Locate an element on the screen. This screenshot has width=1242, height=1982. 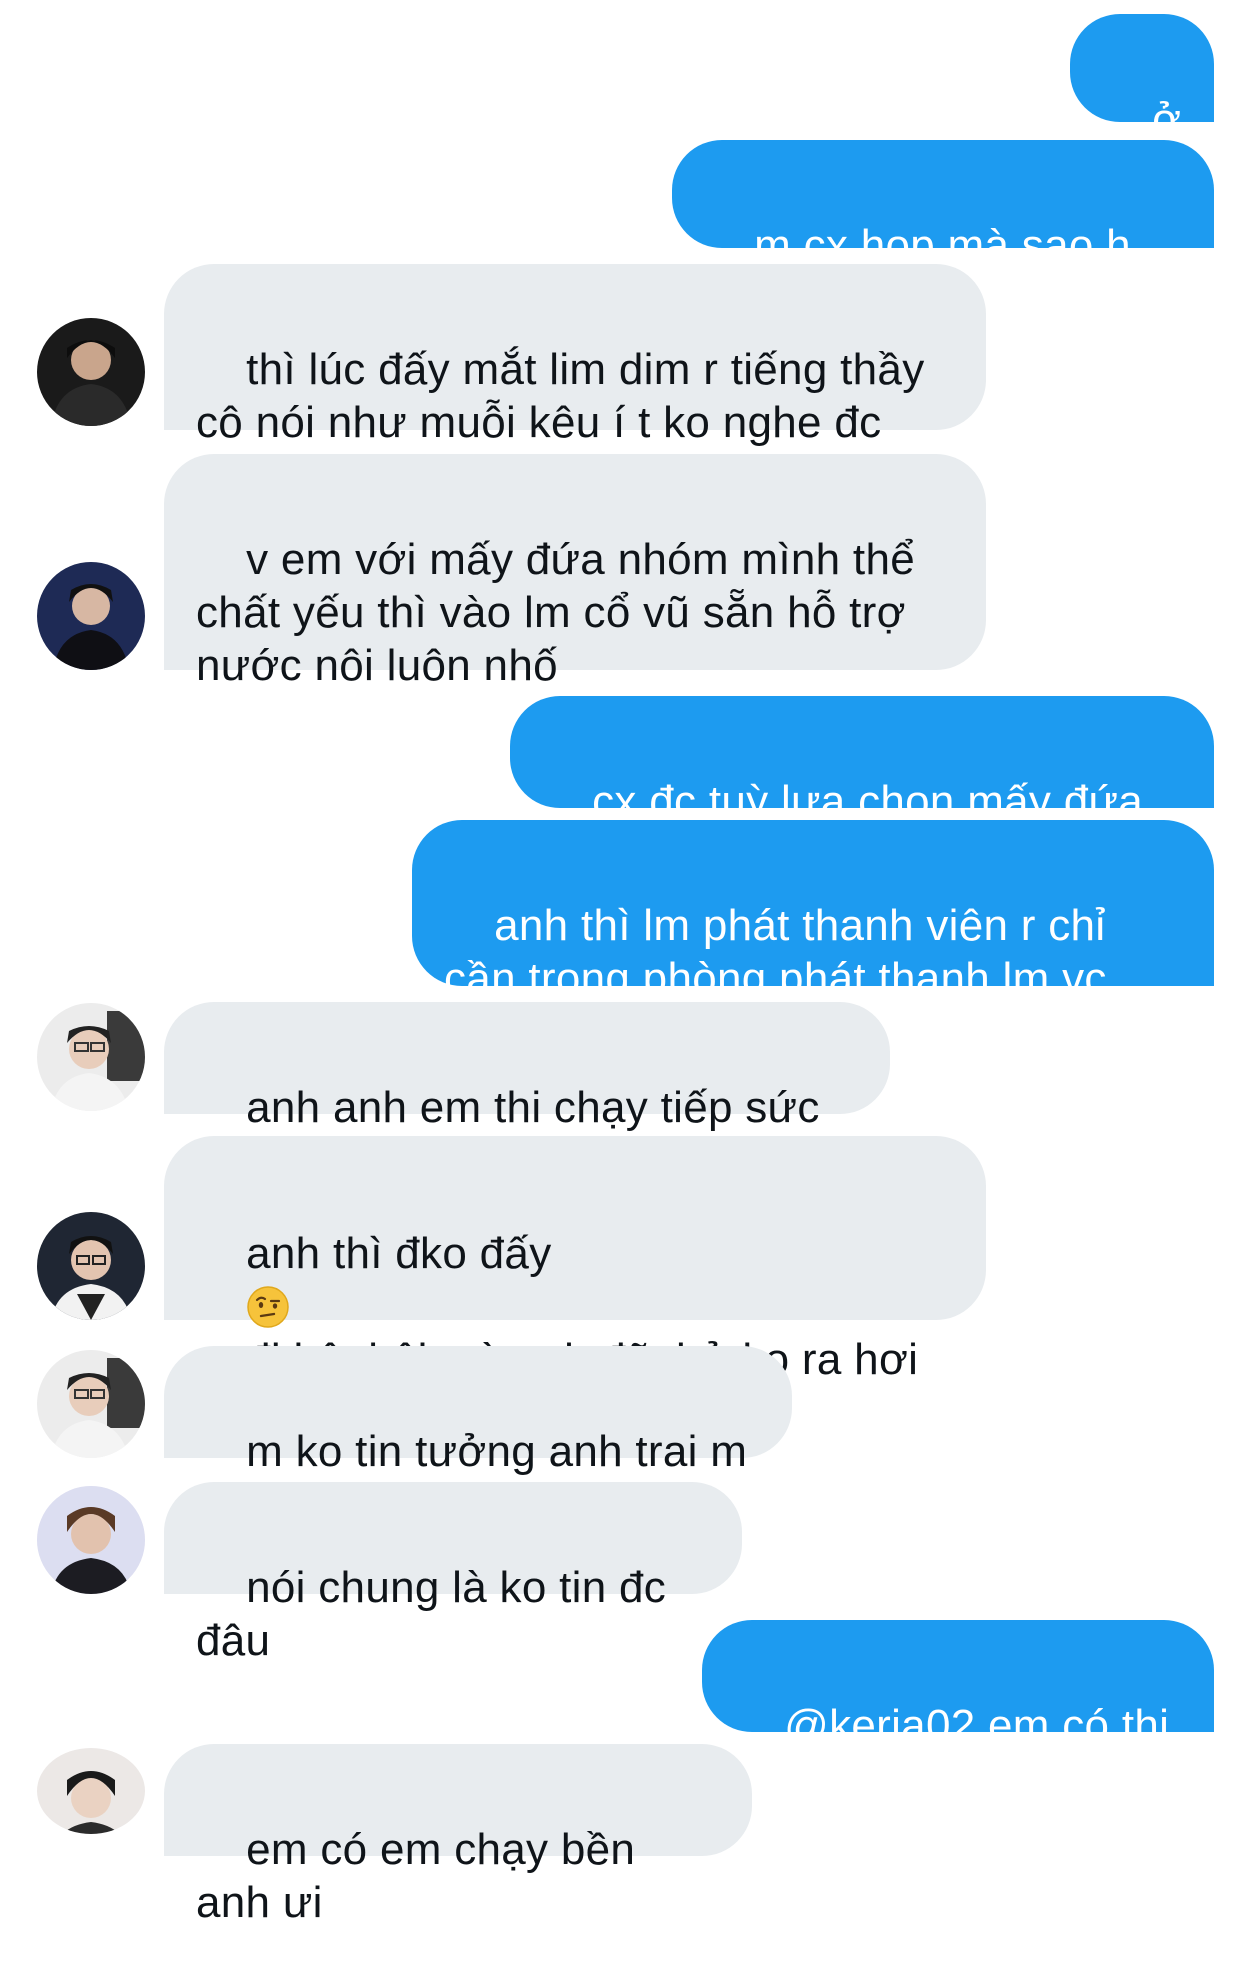
message-bubble-incoming: nói chung là ko tin đc đâu is located at coordinates (453, 1573).